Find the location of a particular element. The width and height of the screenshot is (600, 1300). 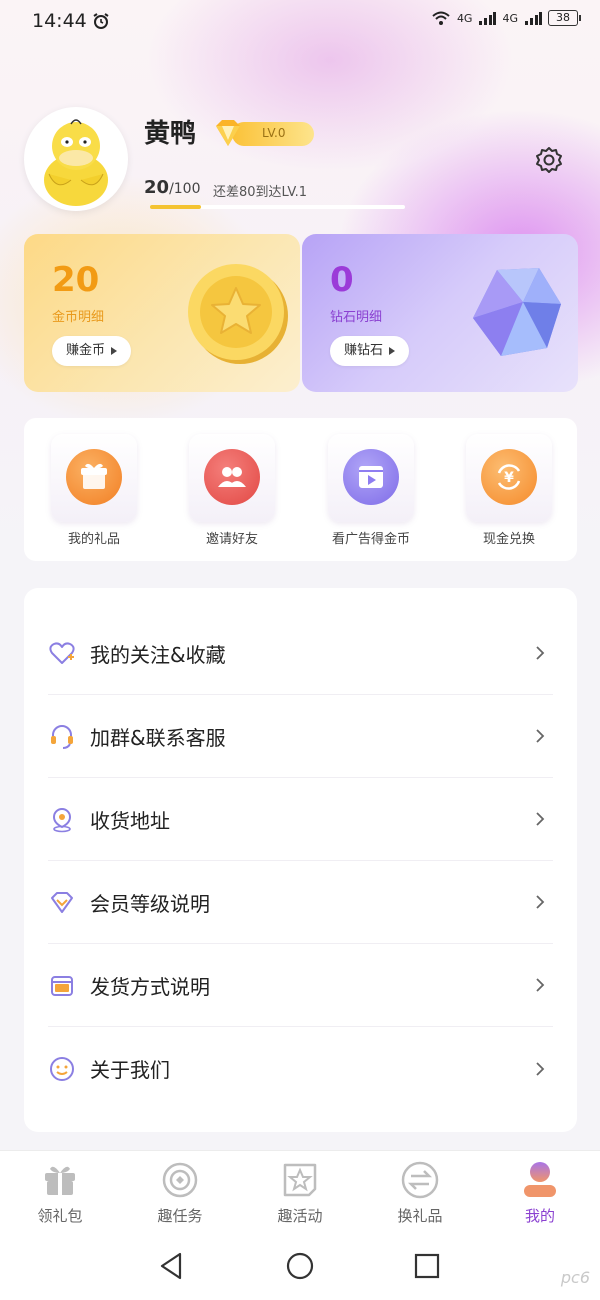

status-bar: 14:44 4G 4G 38 is located at coordinates (300, 22).